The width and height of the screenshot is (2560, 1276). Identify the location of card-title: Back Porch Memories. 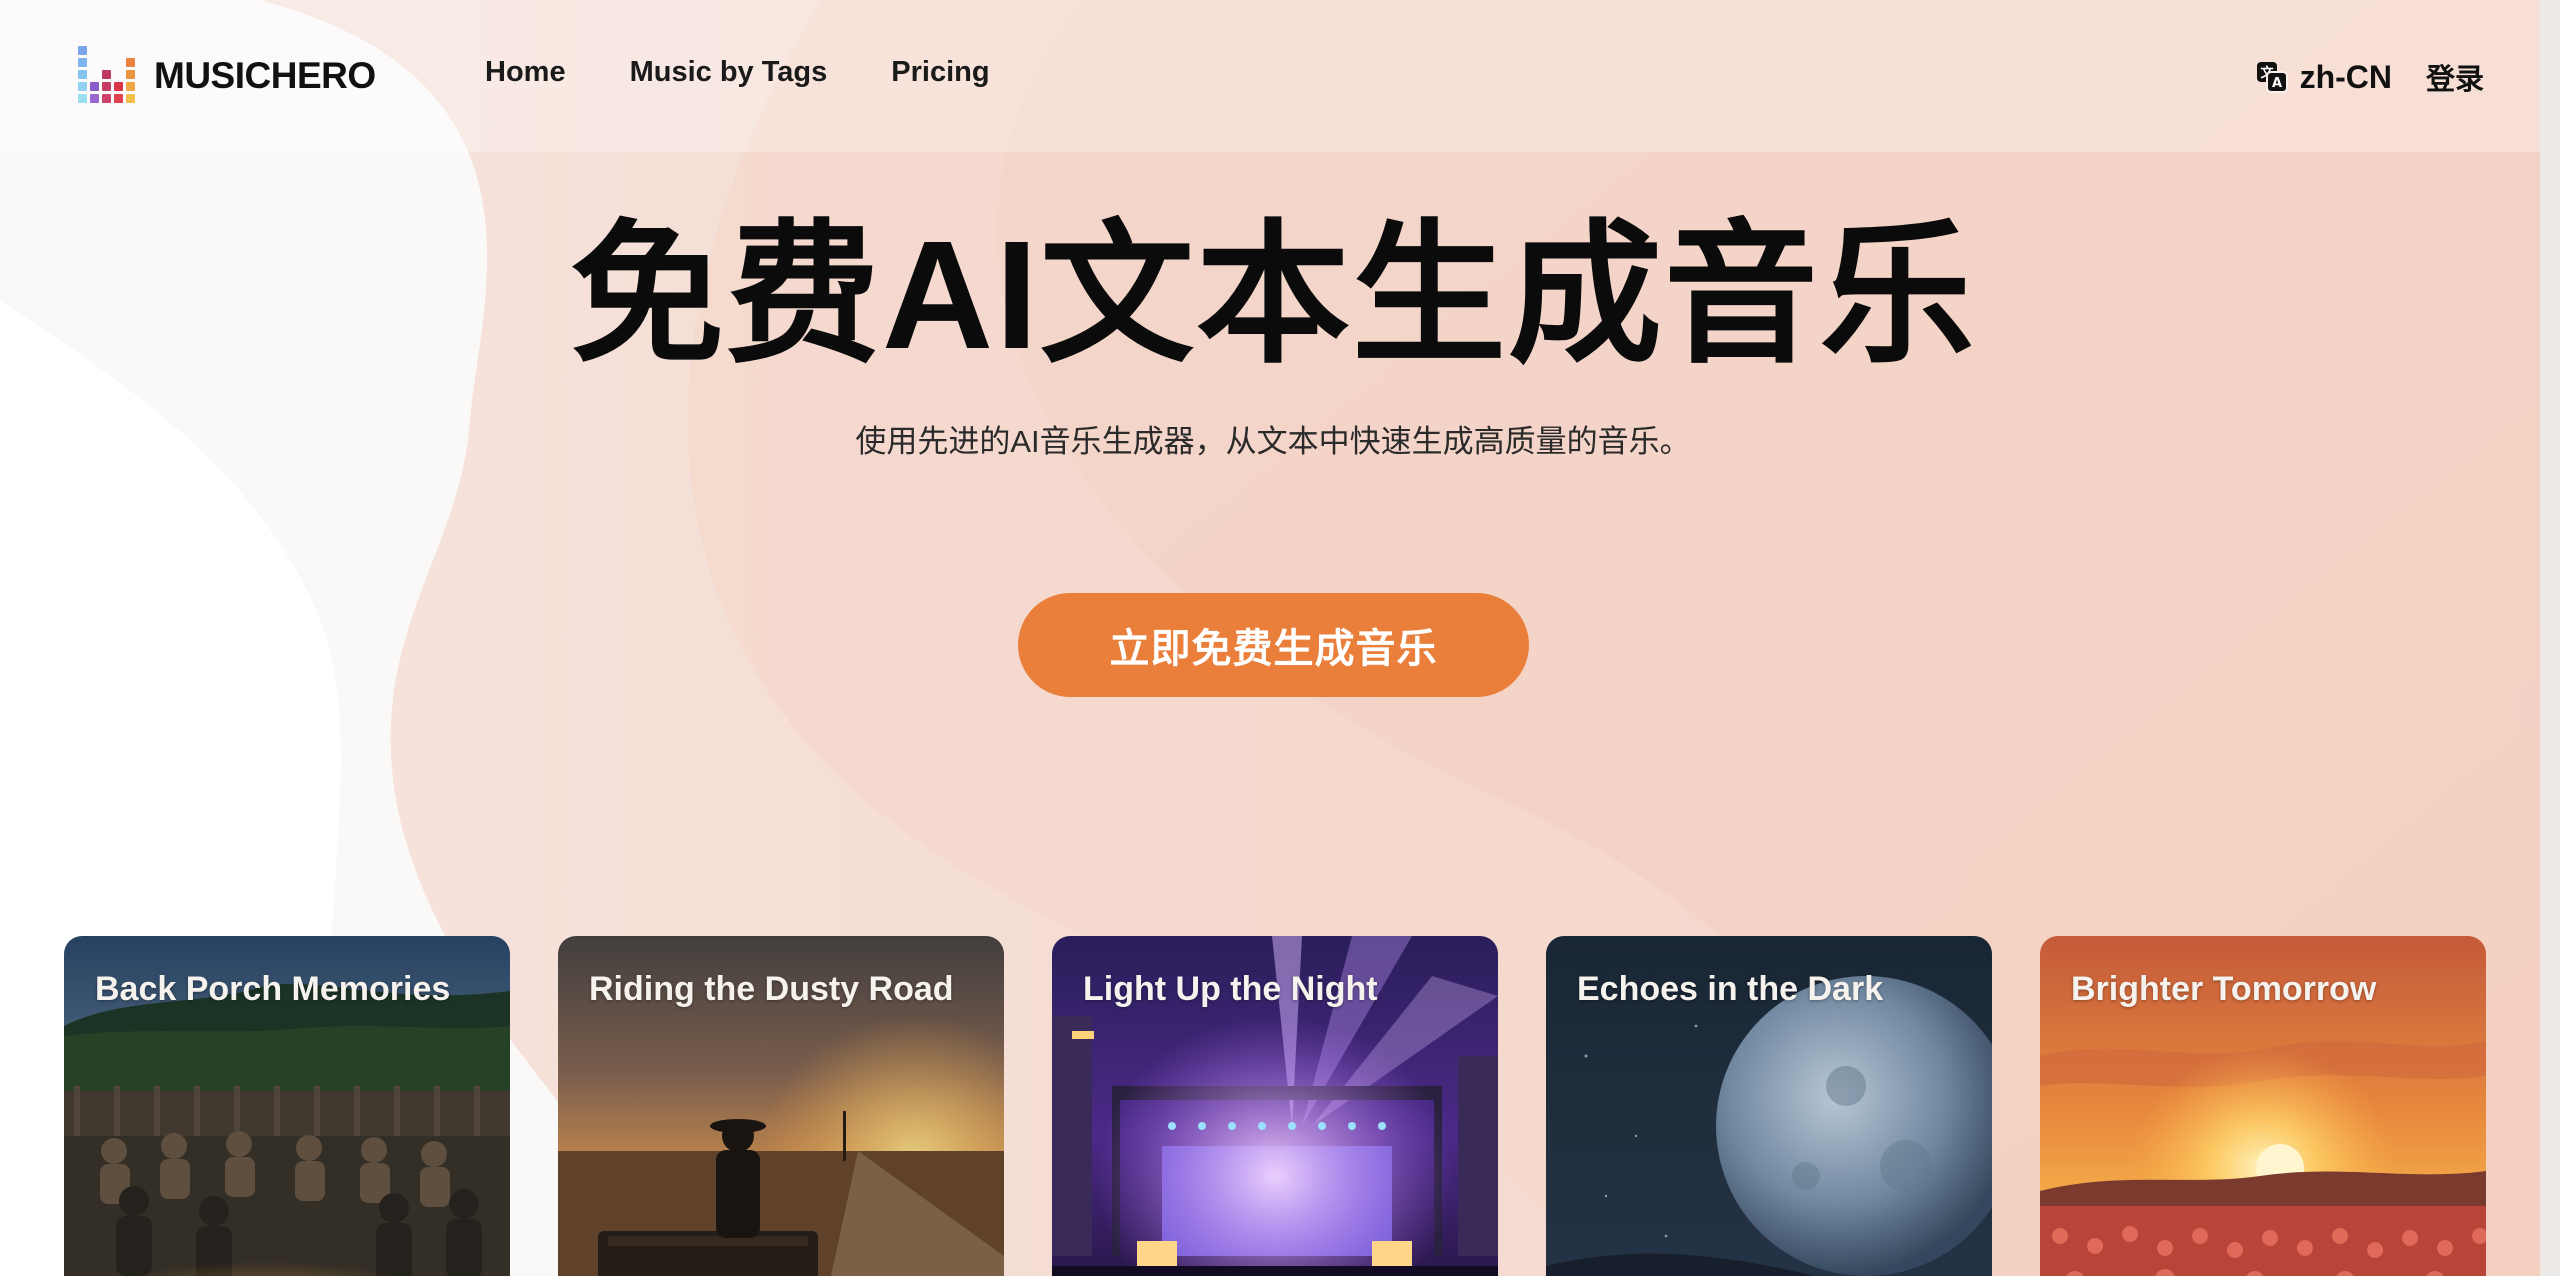
(273, 989).